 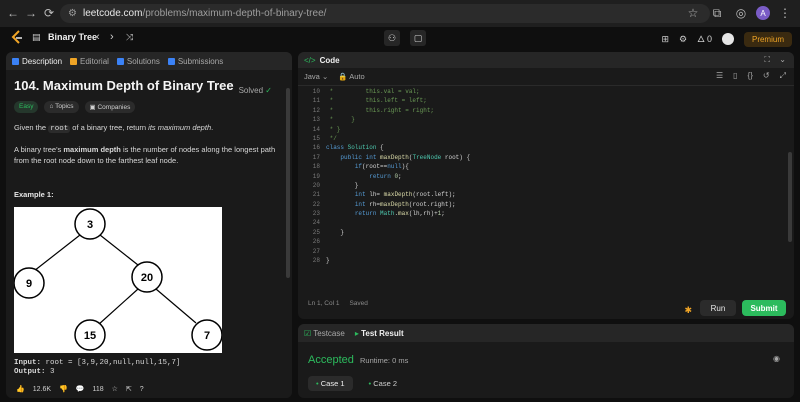 I want to click on input-label: Input:, so click(x=28, y=363).